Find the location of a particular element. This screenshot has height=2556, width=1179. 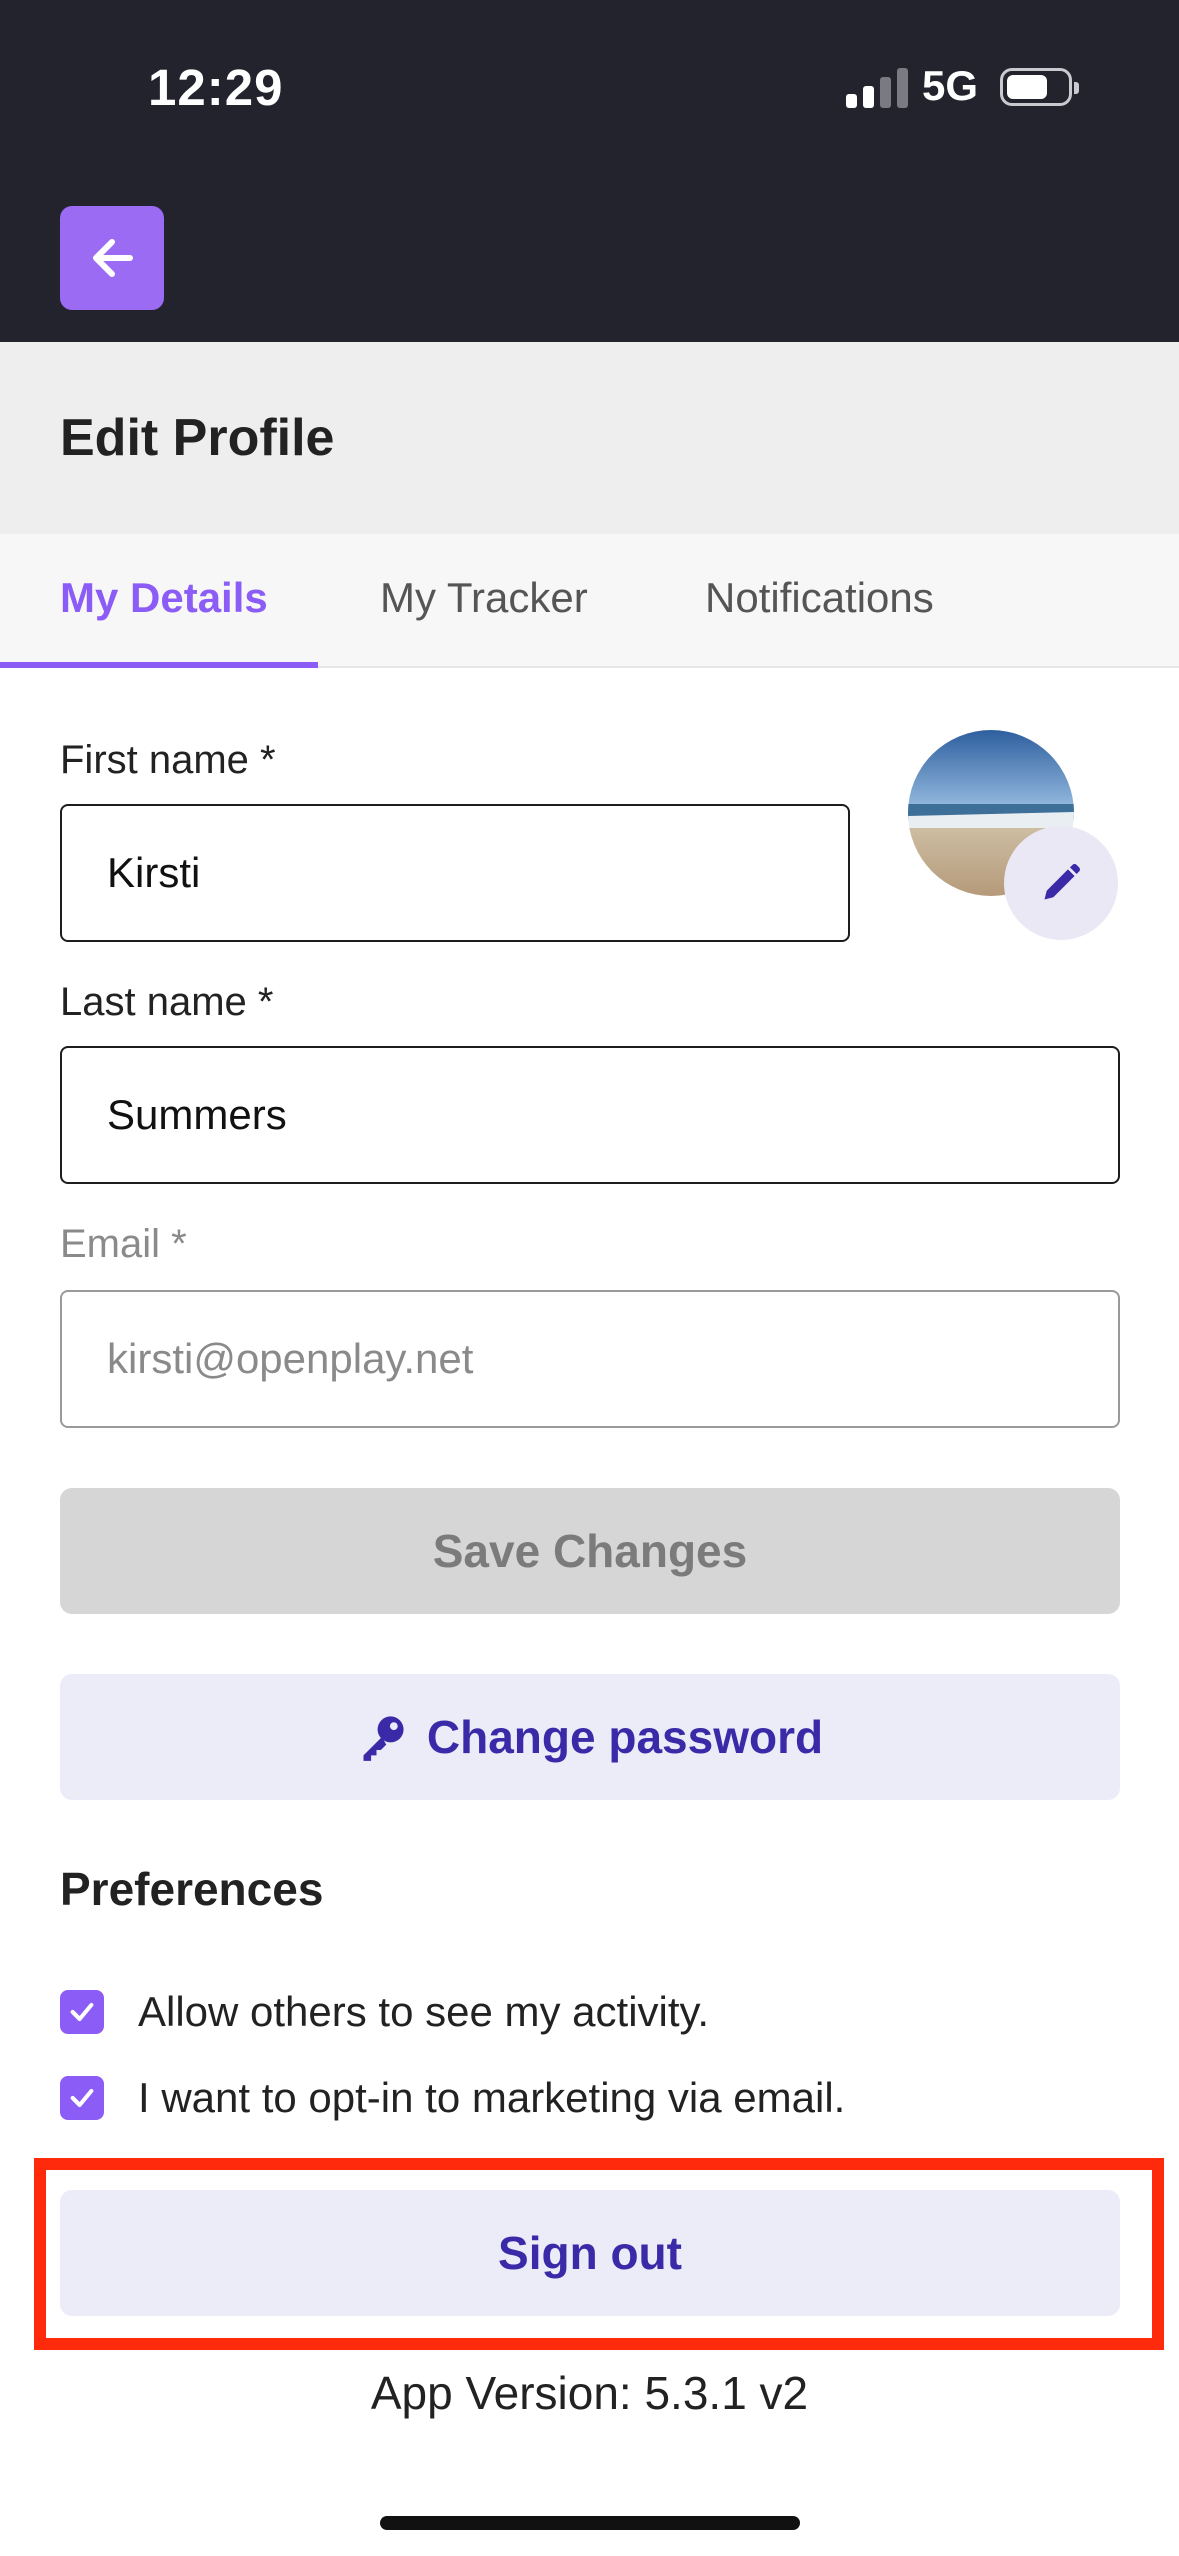

last-name-label: Last name * is located at coordinates (167, 1002).